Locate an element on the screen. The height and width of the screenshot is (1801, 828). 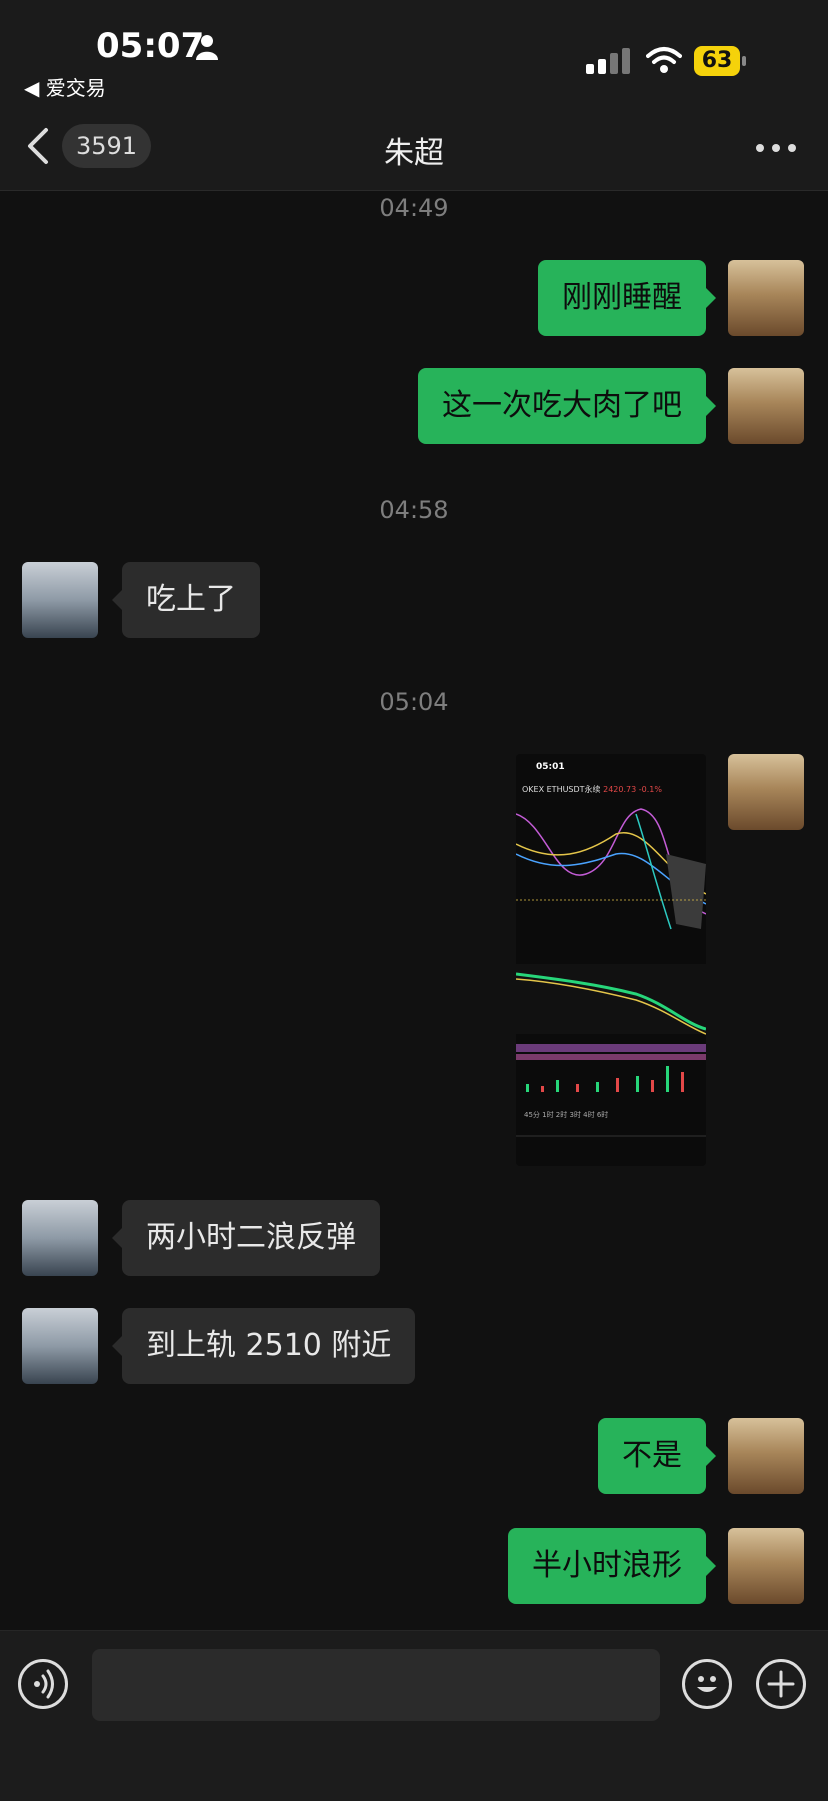
more-actions-button is located at coordinates (781, 1684).